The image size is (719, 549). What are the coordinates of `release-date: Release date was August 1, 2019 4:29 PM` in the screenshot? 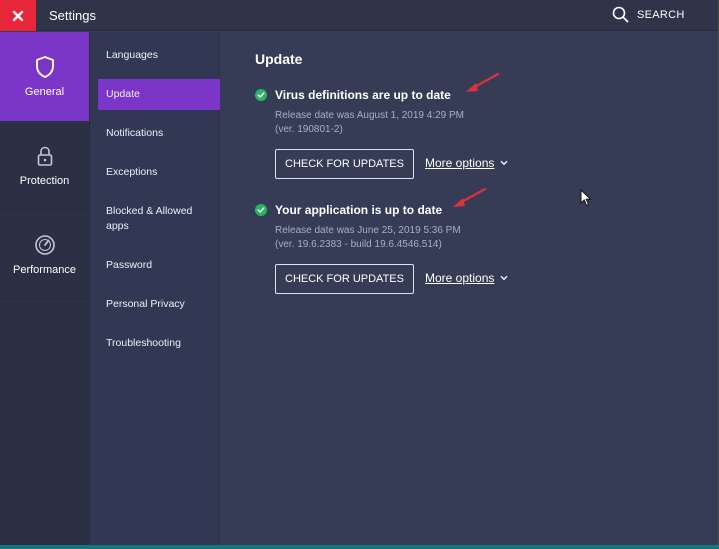 It's located at (370, 115).